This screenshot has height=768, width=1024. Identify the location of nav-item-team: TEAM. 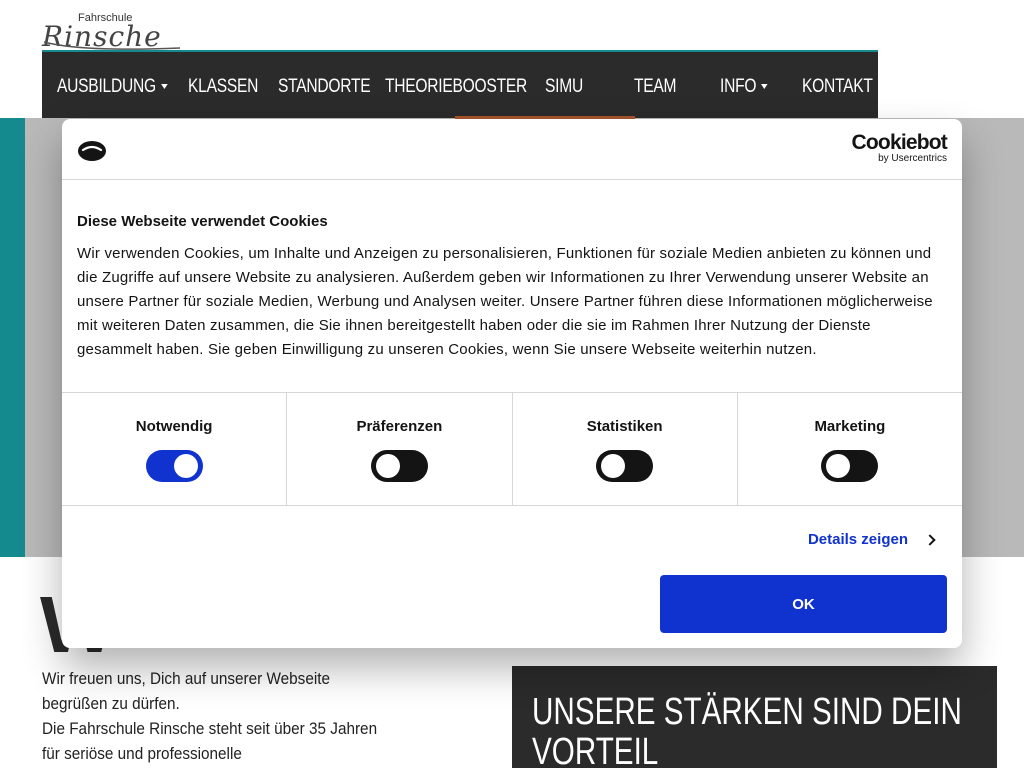
(655, 87).